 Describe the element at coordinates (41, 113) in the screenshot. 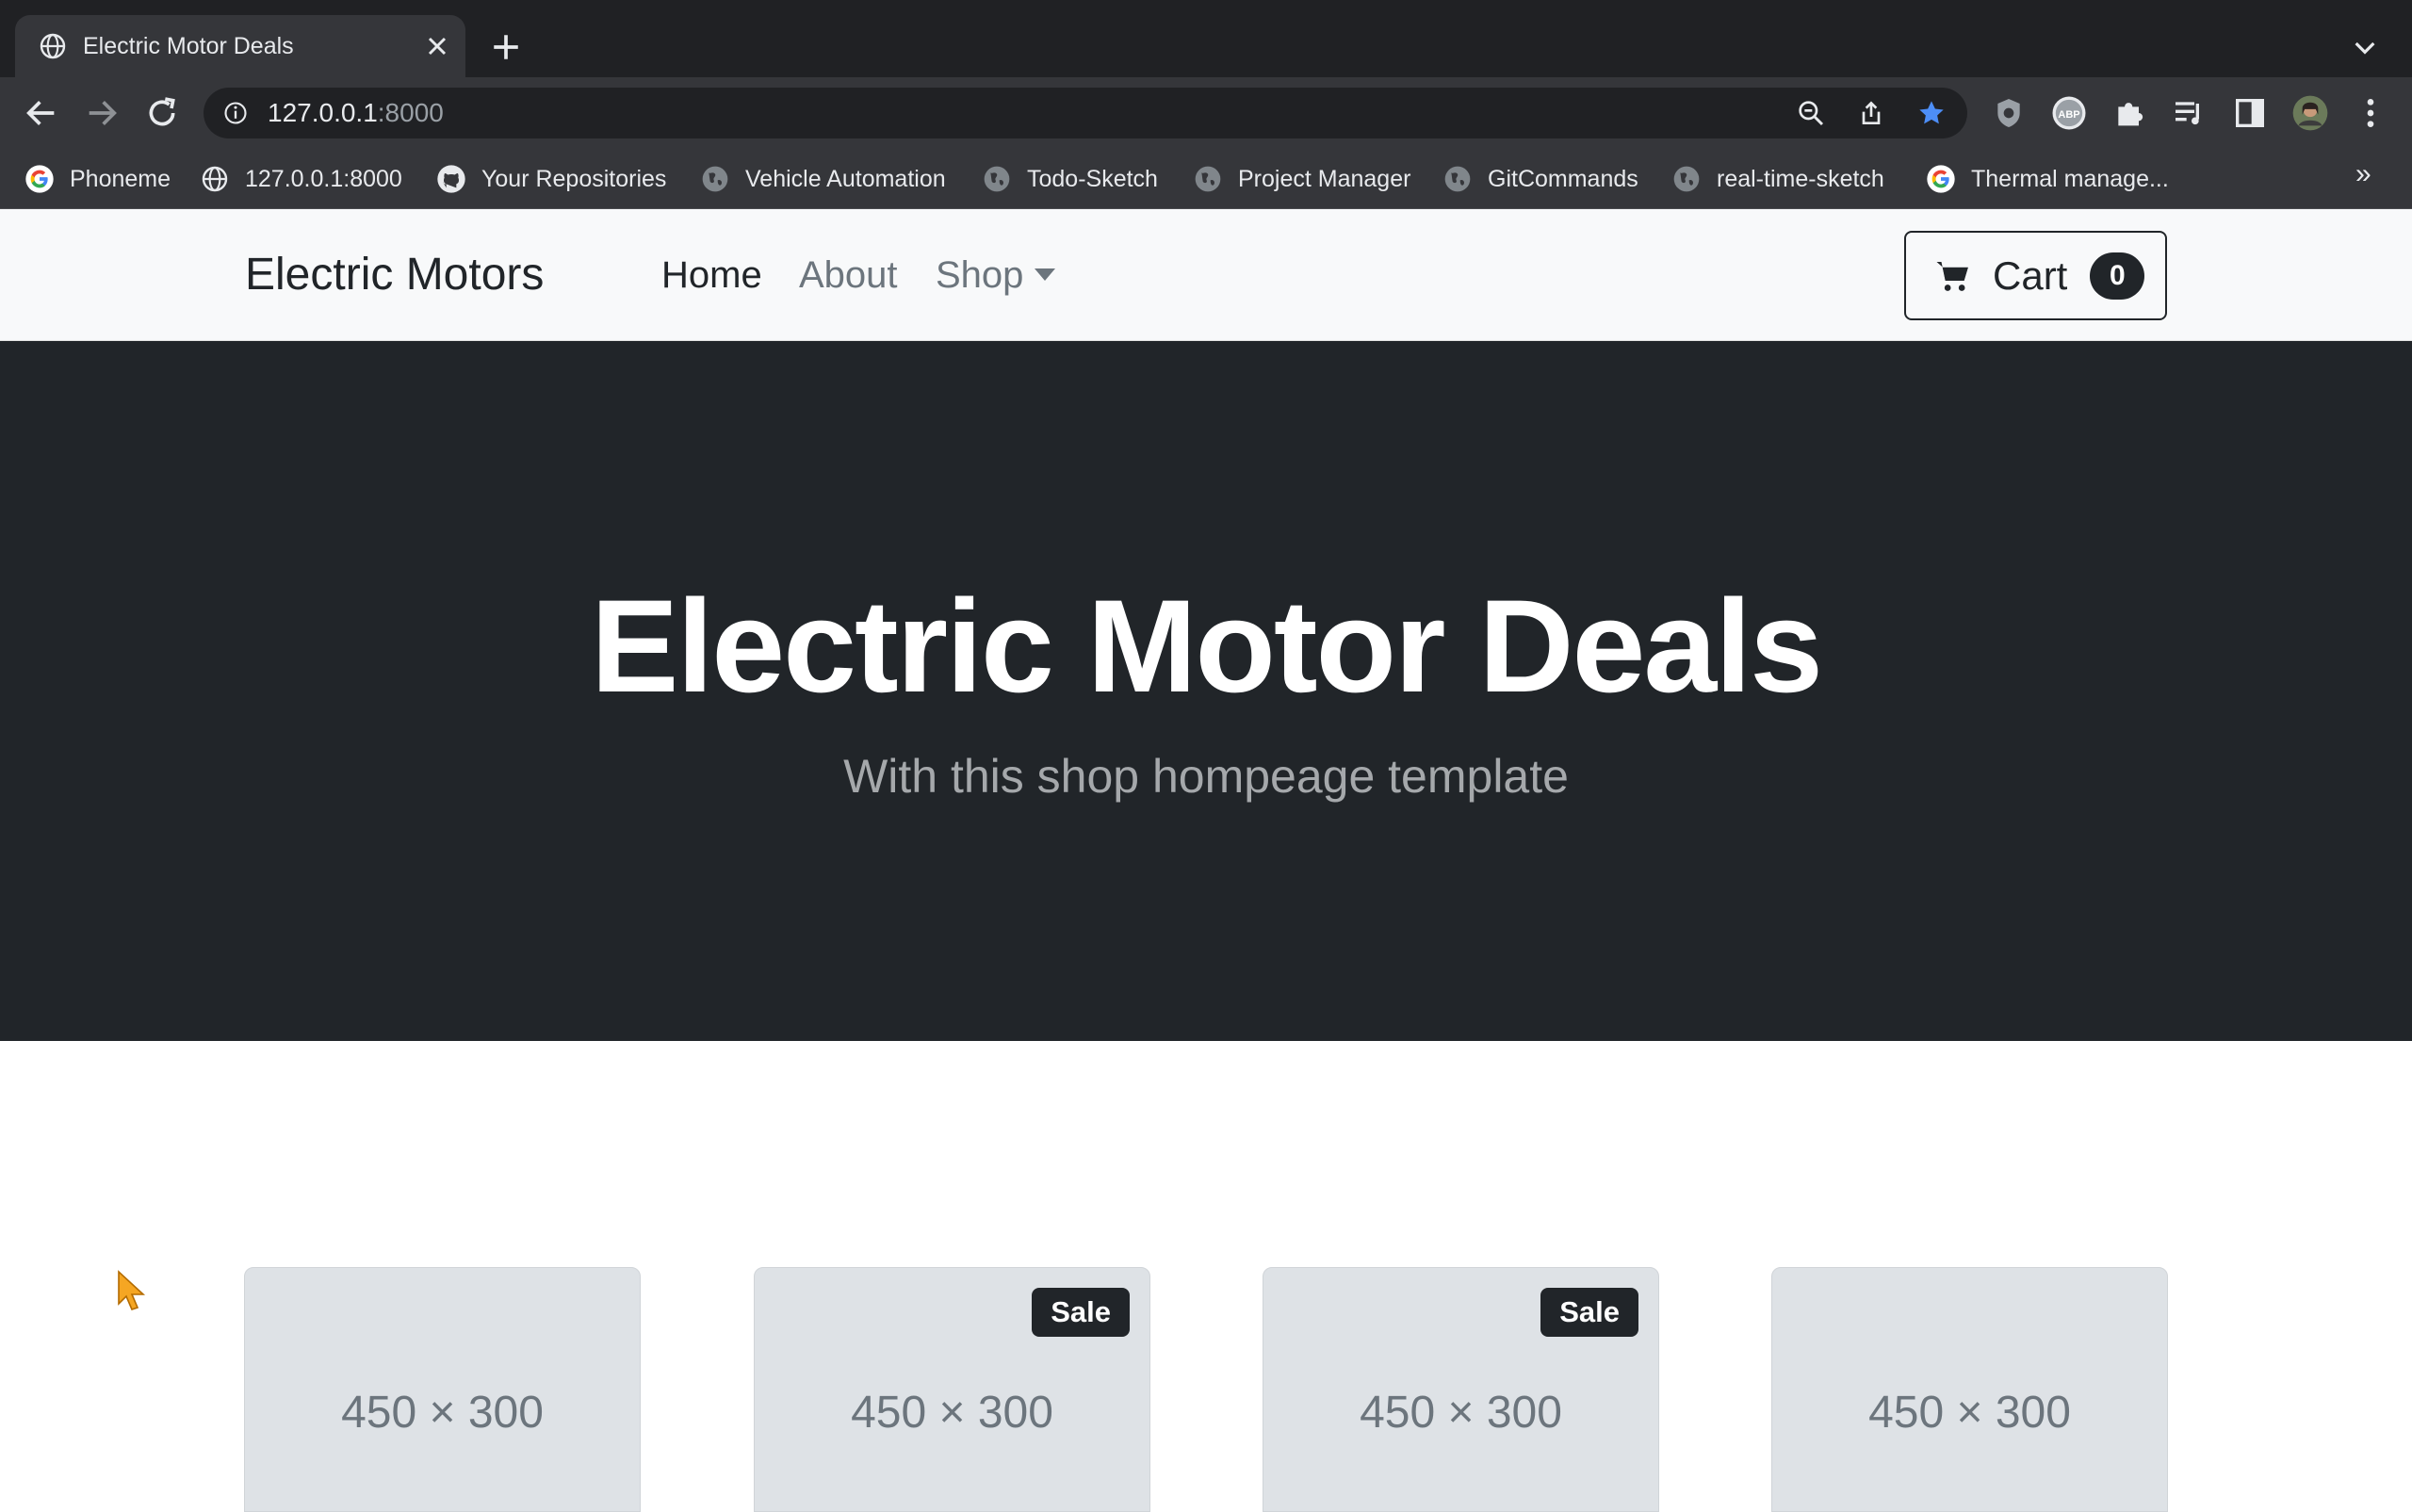

I see `back-arrow-icon` at that location.